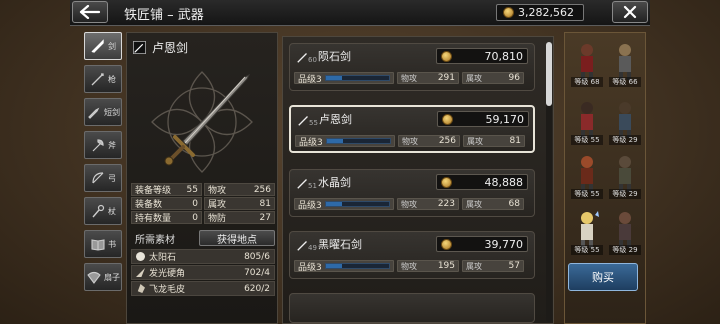 The height and width of the screenshot is (324, 720). I want to click on weapon-level: 60, so click(312, 60).